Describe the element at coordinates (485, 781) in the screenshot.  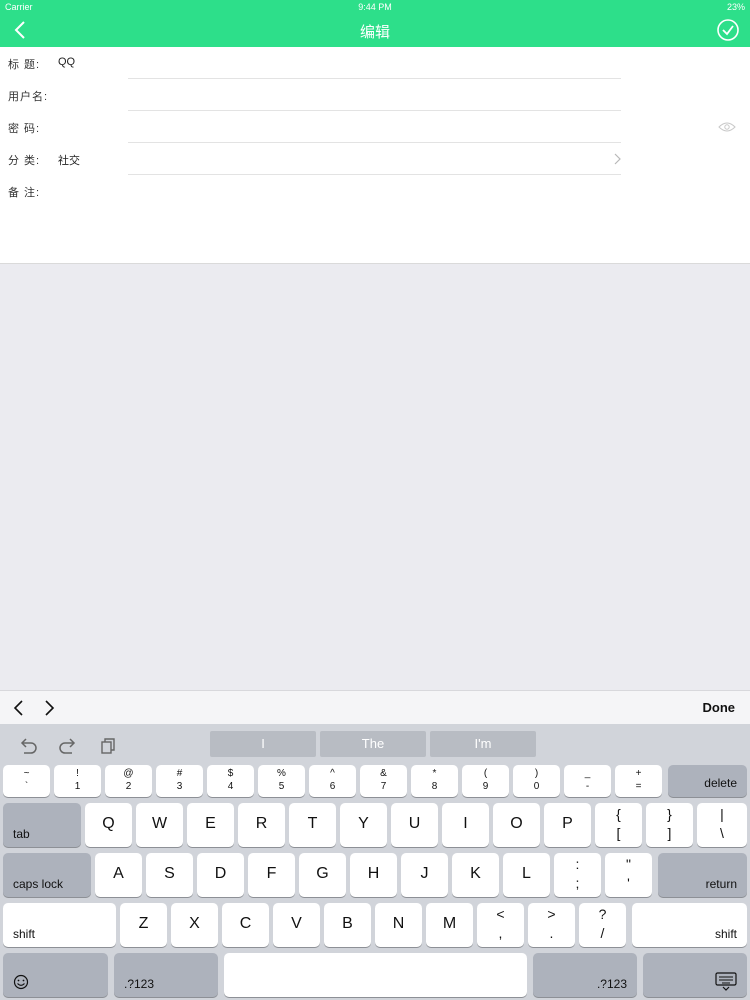
I see `key-9: (9` at that location.